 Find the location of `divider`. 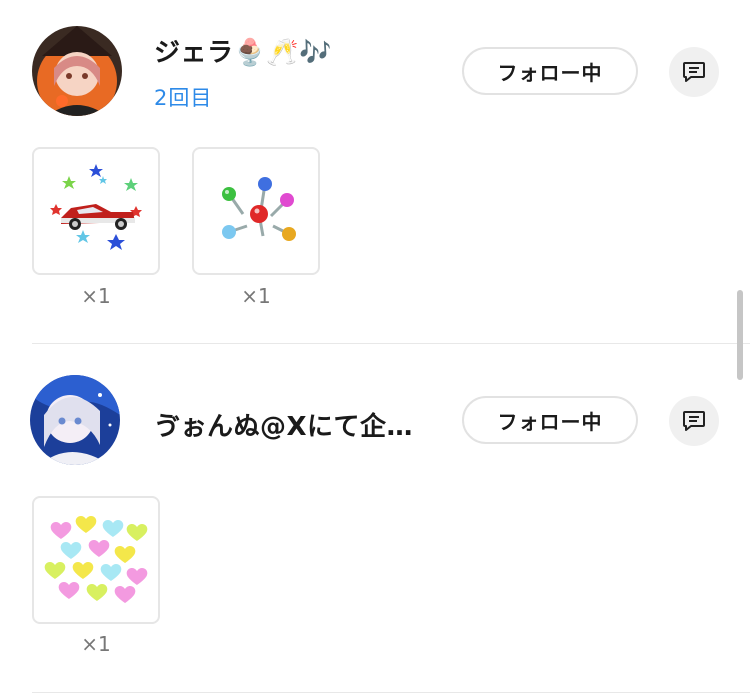

divider is located at coordinates (391, 692).